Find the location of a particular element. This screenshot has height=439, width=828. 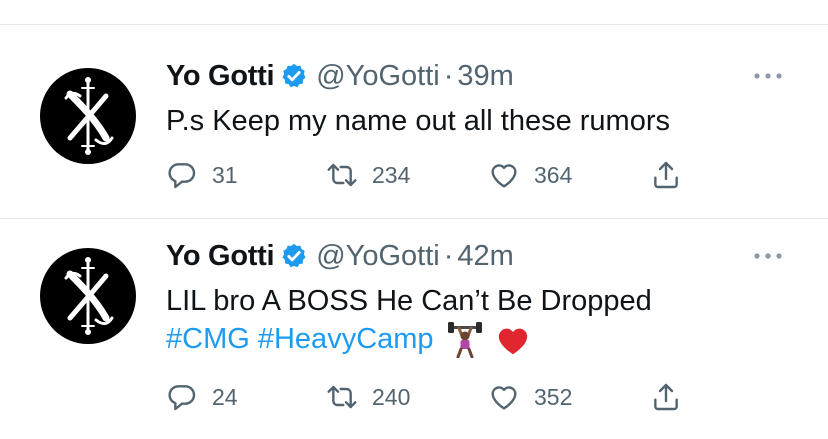

like-button: 364 is located at coordinates (530, 175).